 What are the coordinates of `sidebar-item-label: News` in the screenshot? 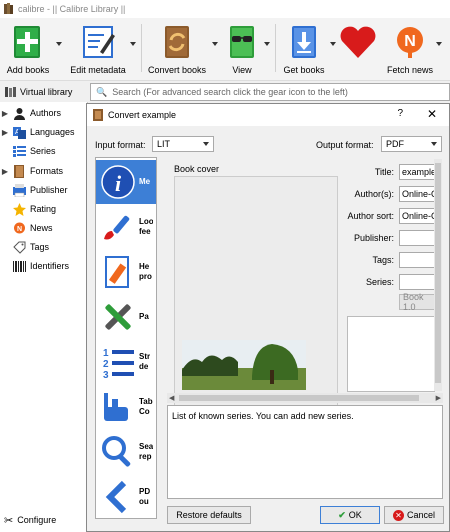 It's located at (41, 228).